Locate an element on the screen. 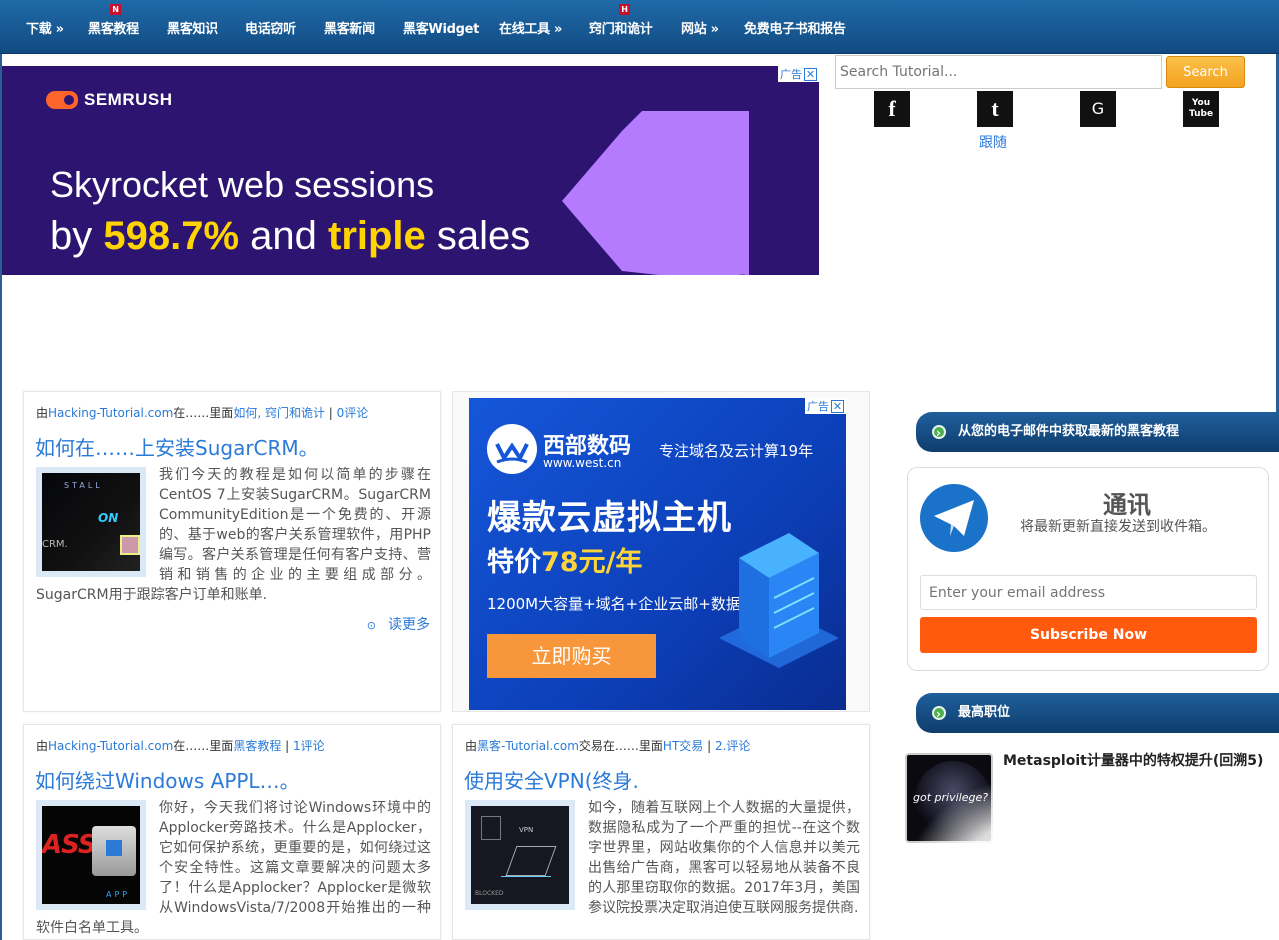 Image resolution: width=1279 pixels, height=940 pixels. envelope-icon is located at coordinates (954, 518).